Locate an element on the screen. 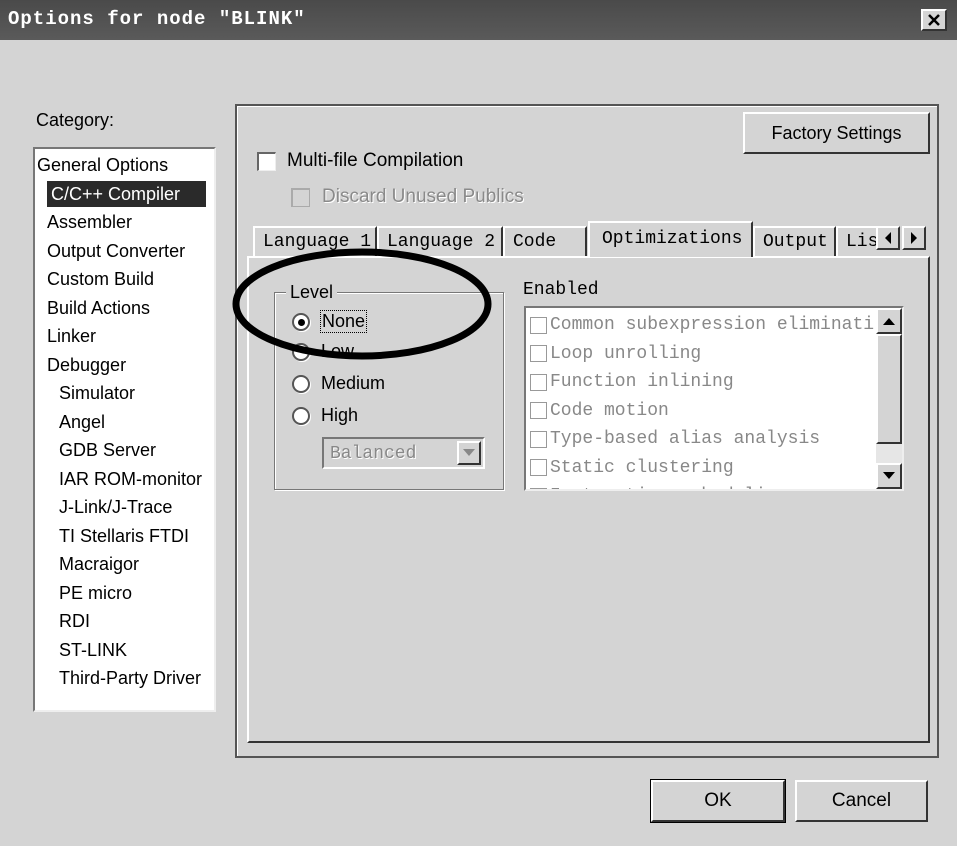 Image resolution: width=957 pixels, height=846 pixels. enabled-item-label: Function inlining is located at coordinates (642, 382).